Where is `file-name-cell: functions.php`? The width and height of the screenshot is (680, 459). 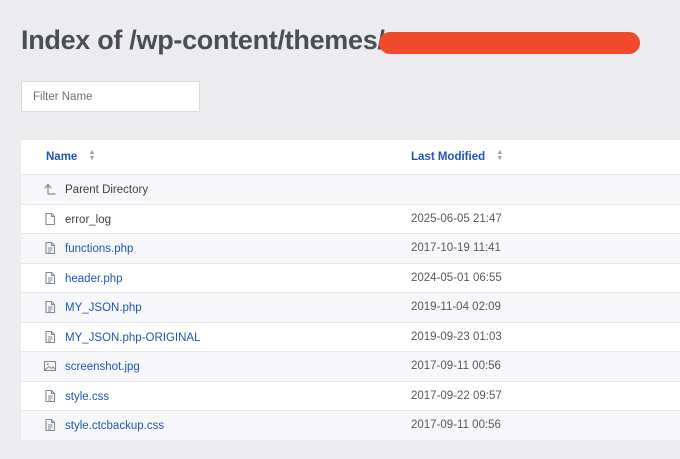 file-name-cell: functions.php is located at coordinates (88, 248).